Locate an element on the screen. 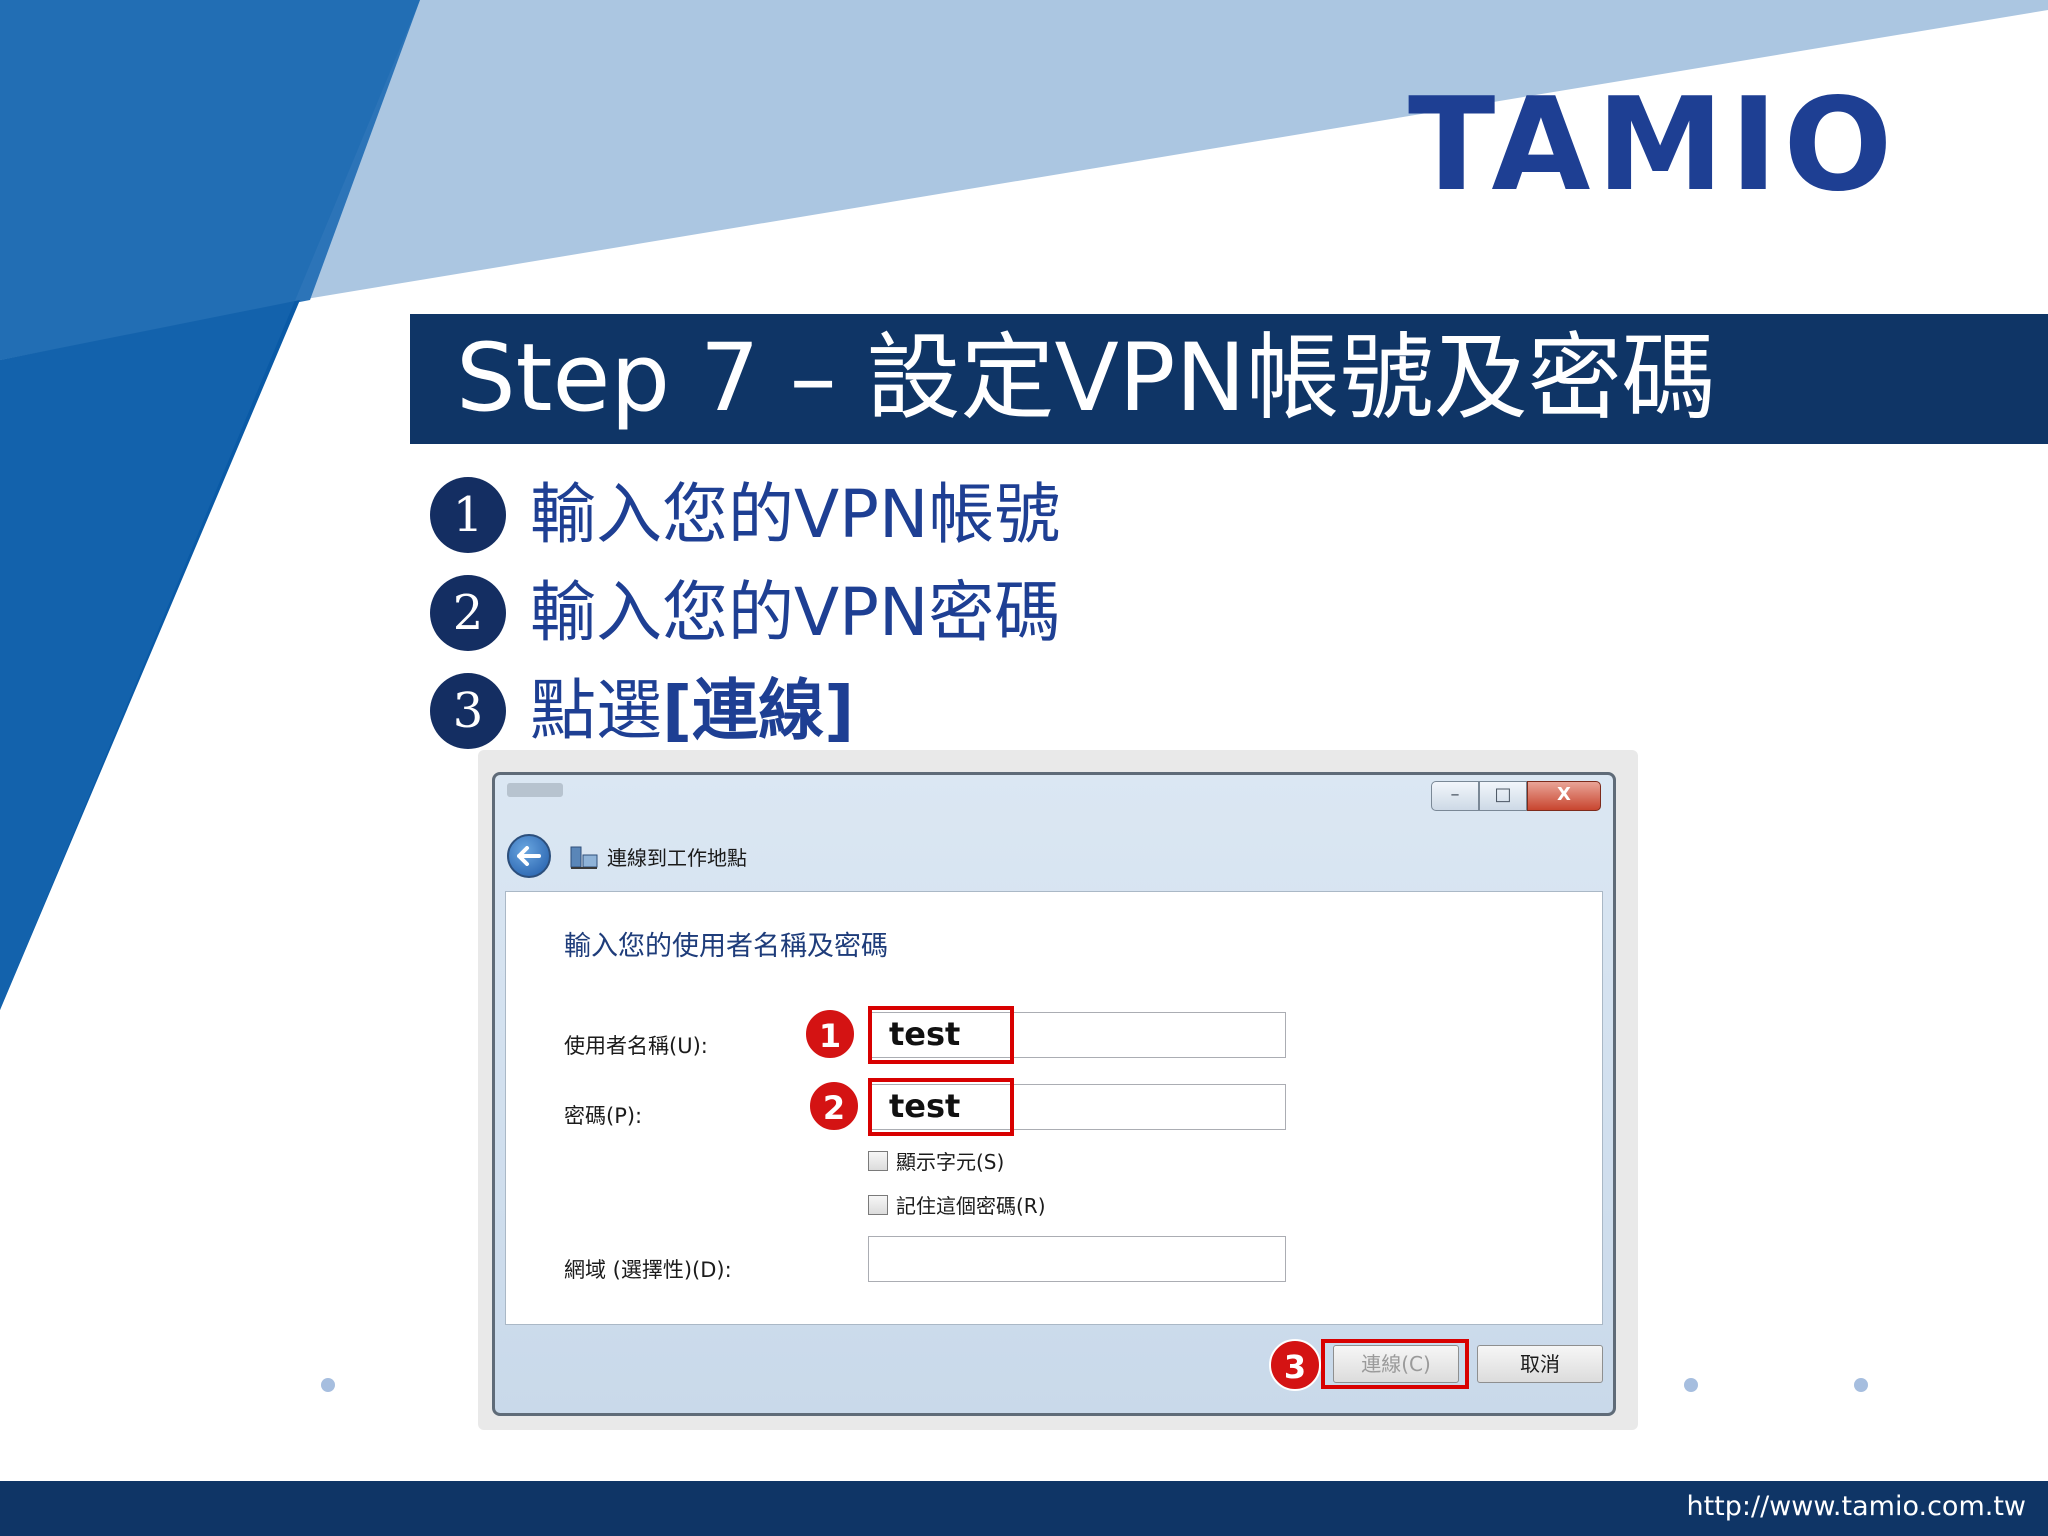 This screenshot has height=1536, width=2048. domain-label: 網域 (選擇性)(D): is located at coordinates (648, 1270).